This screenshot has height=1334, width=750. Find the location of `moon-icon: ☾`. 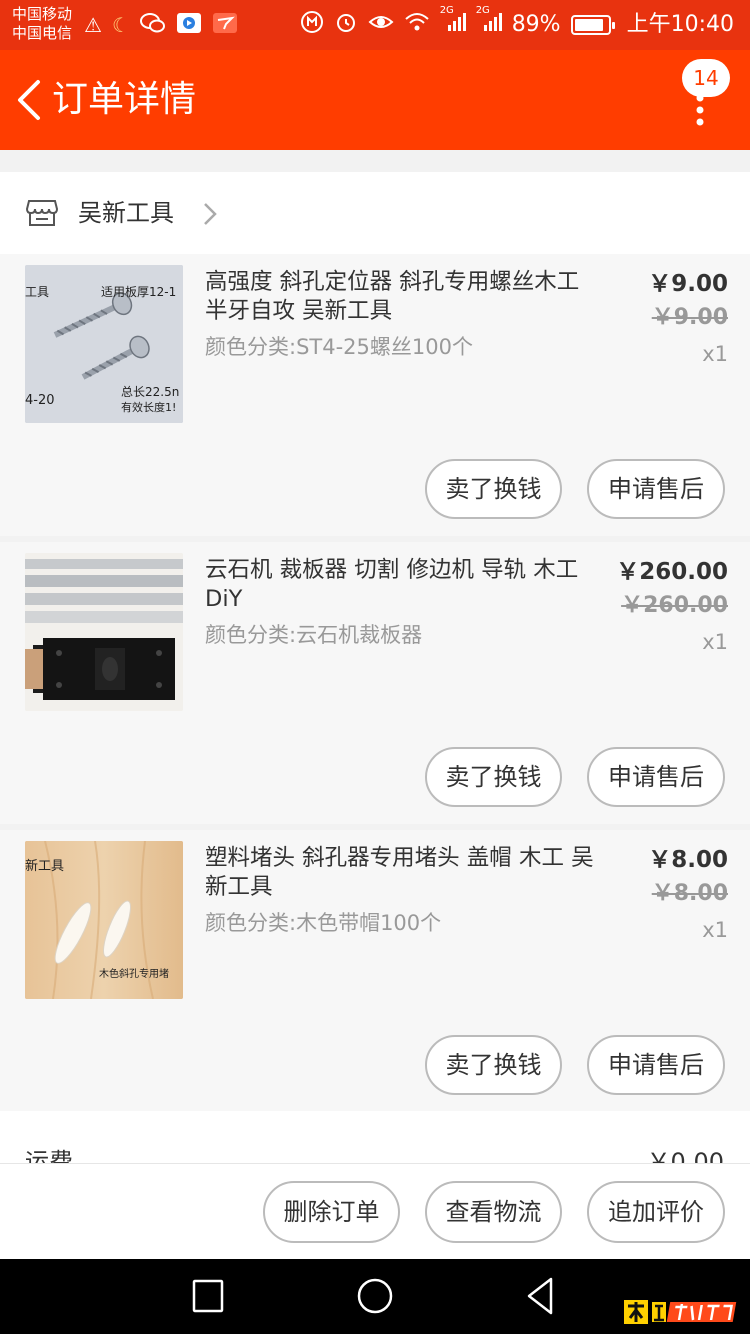

moon-icon: ☾ is located at coordinates (120, 25).